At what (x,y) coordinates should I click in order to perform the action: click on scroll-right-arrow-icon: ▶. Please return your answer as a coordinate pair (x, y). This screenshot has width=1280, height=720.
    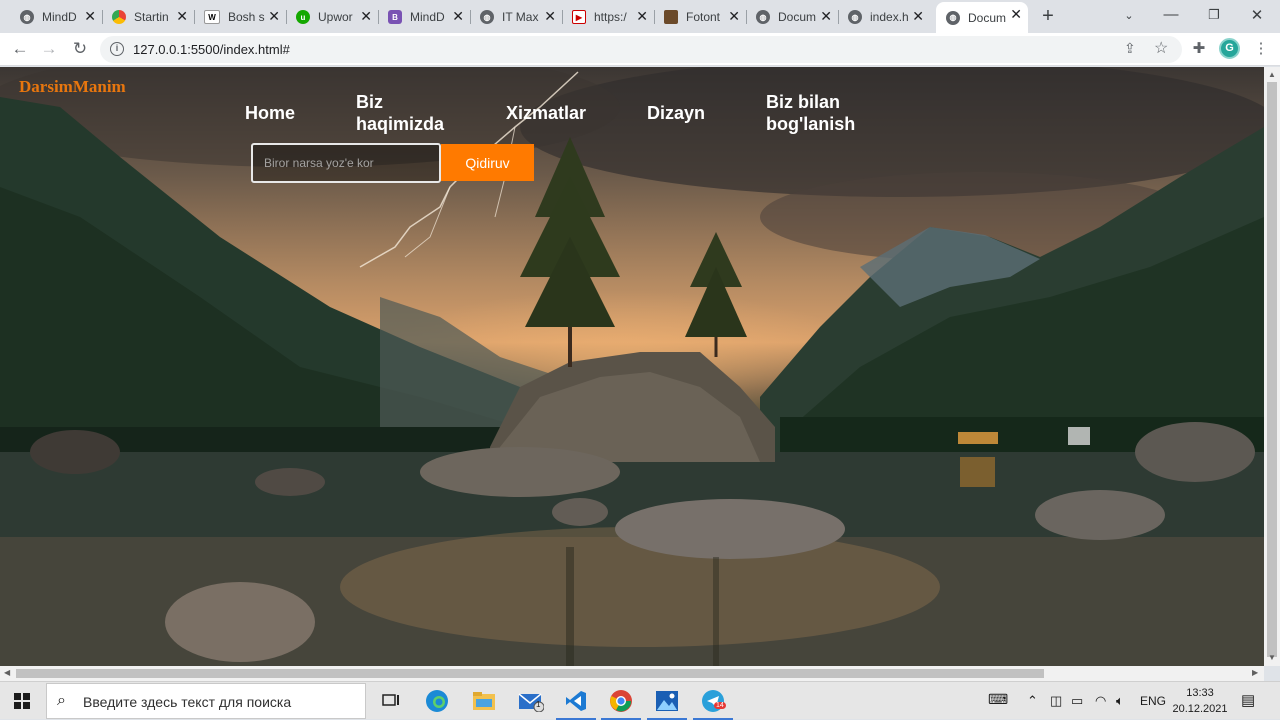
    Looking at the image, I should click on (1255, 672).